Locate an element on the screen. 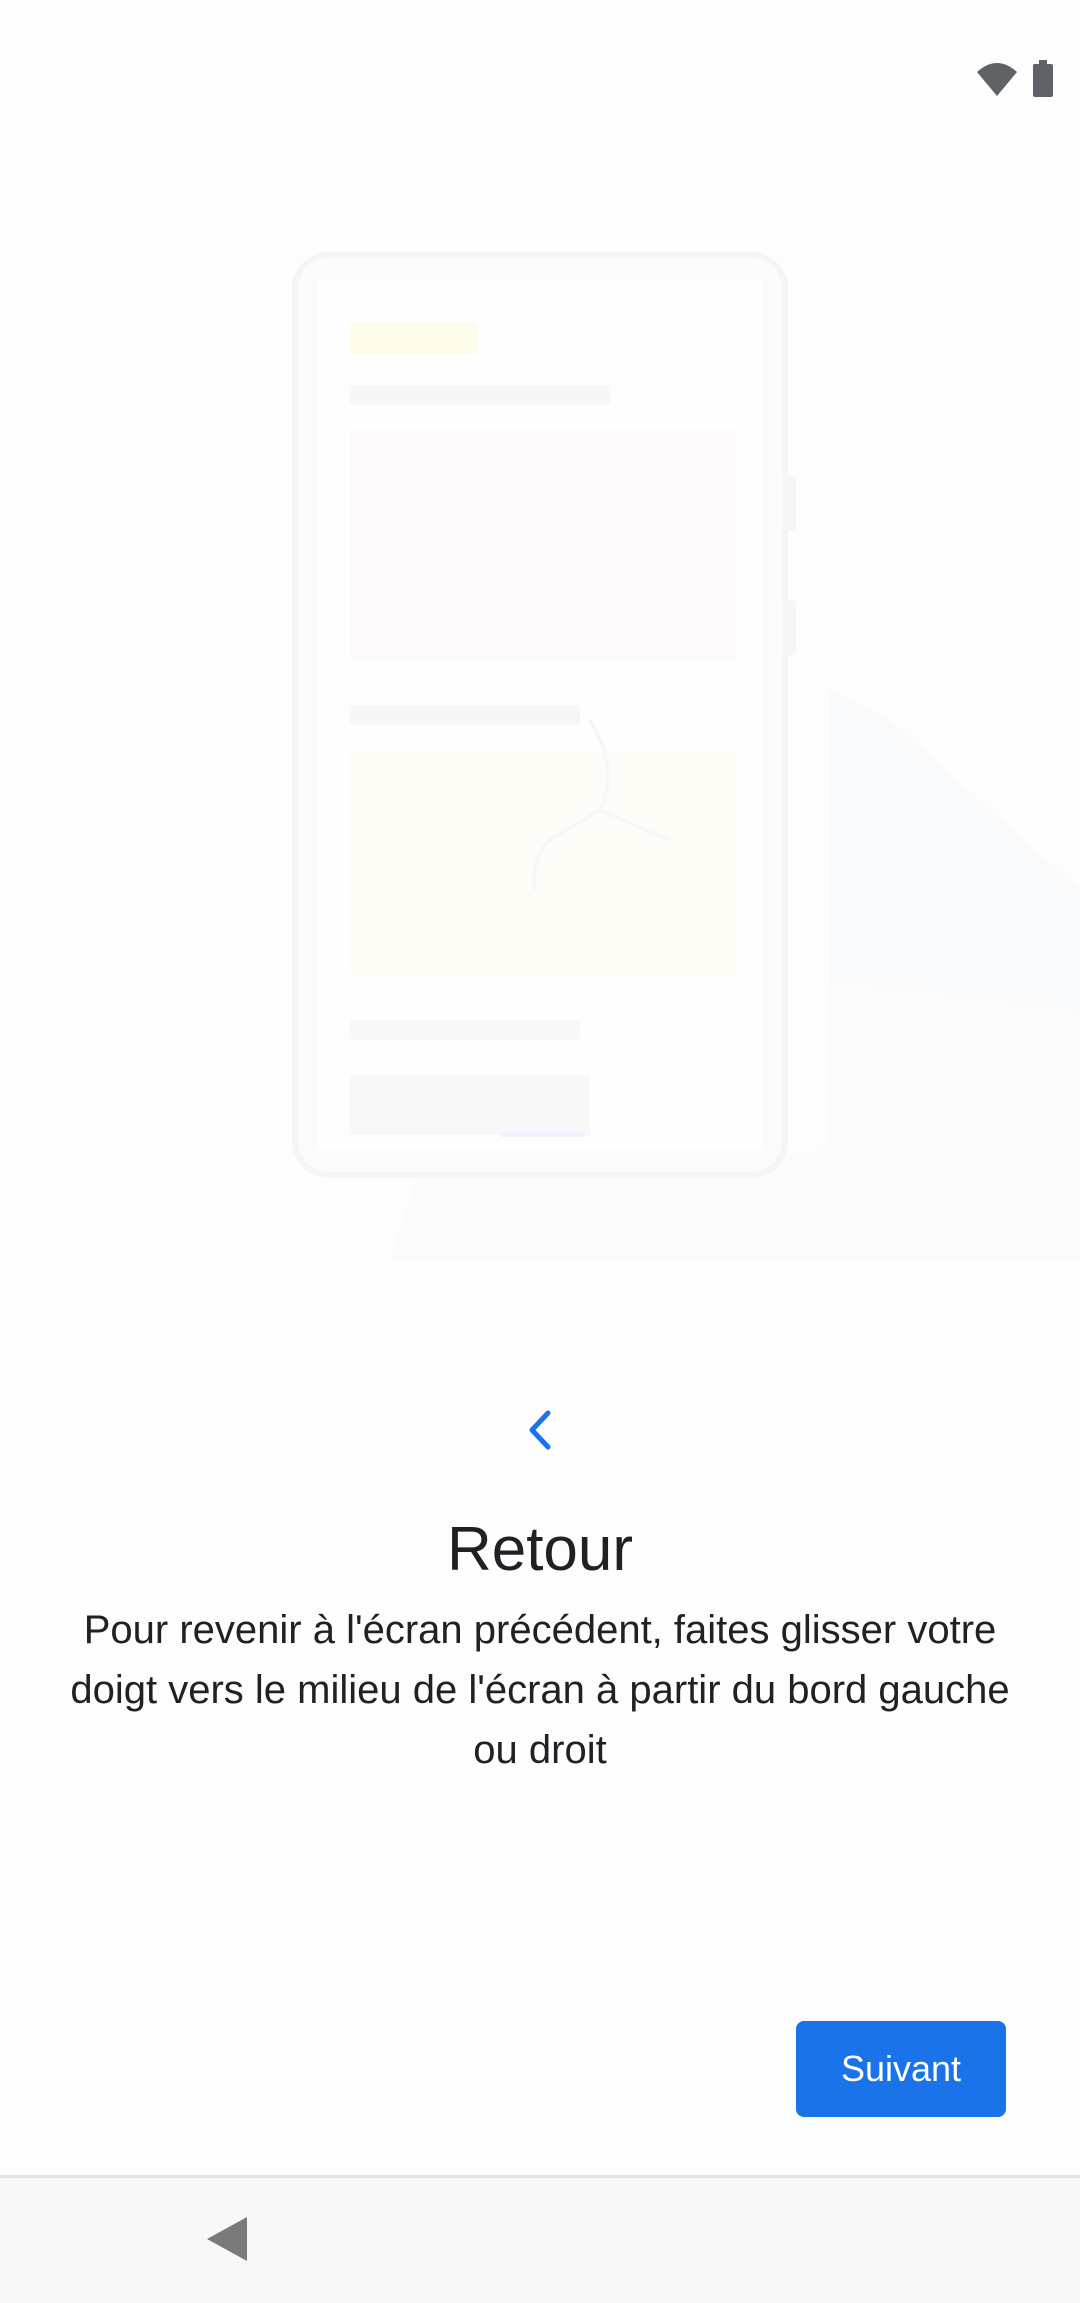 This screenshot has width=1080, height=2303. chevron-left-icon is located at coordinates (540, 1430).